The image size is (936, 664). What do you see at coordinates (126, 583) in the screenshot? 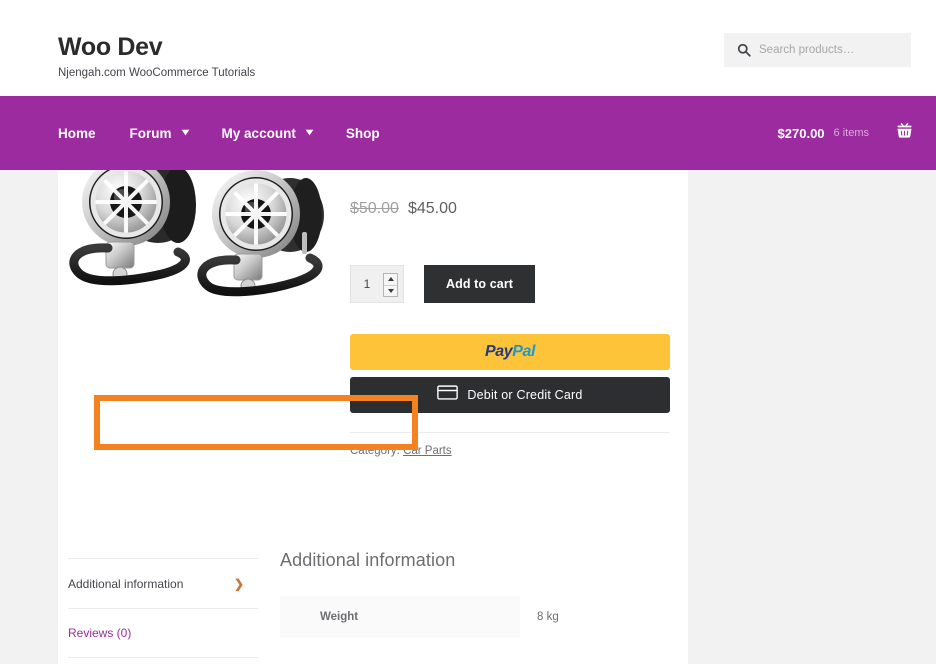
I see `tab-label: Additional information` at bounding box center [126, 583].